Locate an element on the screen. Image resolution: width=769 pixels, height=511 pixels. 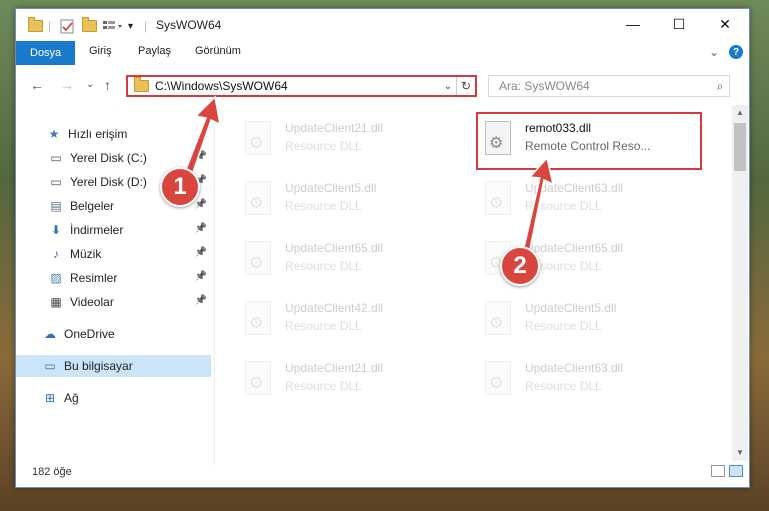
up-button: ↑ is located at coordinates (107, 85).